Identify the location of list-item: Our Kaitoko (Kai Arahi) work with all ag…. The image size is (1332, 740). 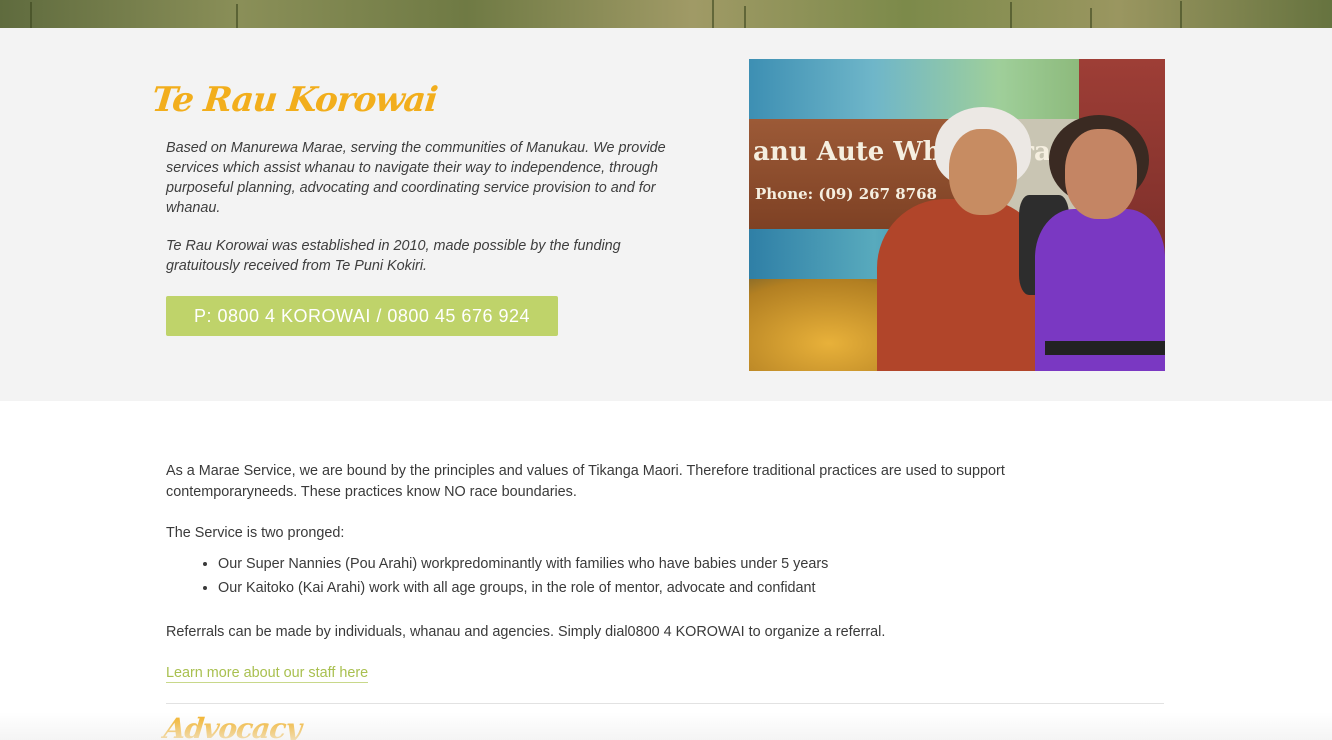
(692, 588).